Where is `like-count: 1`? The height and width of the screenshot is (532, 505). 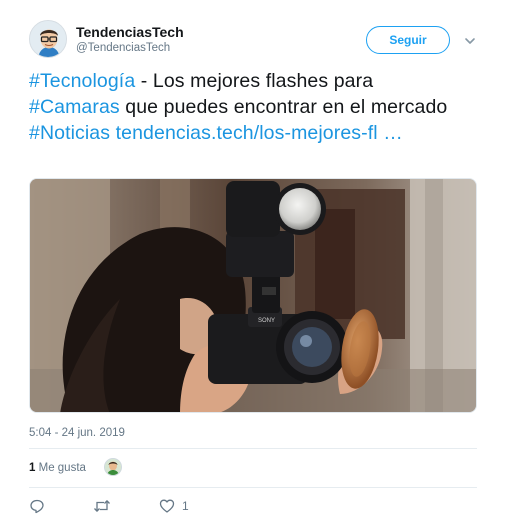
like-count: 1 is located at coordinates (185, 506).